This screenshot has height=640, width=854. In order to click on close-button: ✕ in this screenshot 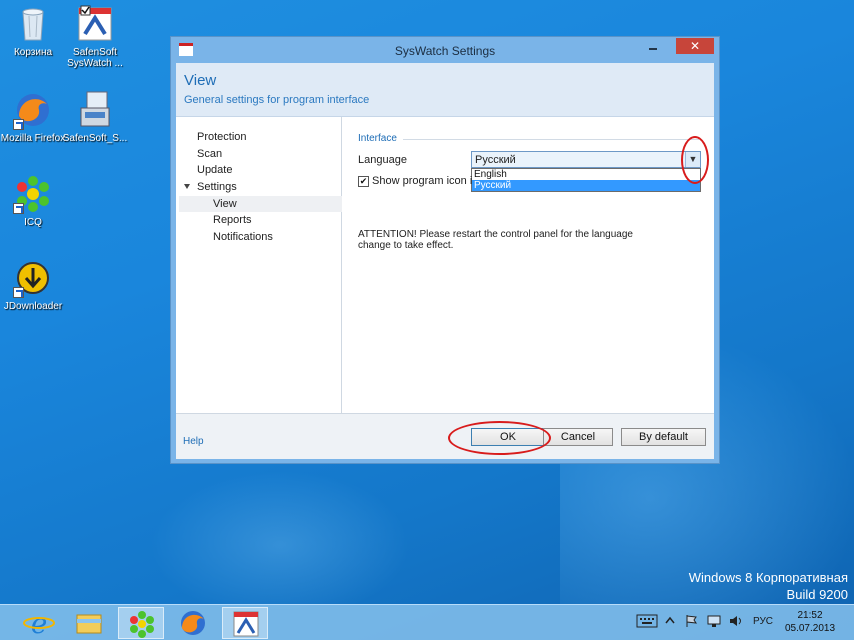, I will do `click(695, 46)`.